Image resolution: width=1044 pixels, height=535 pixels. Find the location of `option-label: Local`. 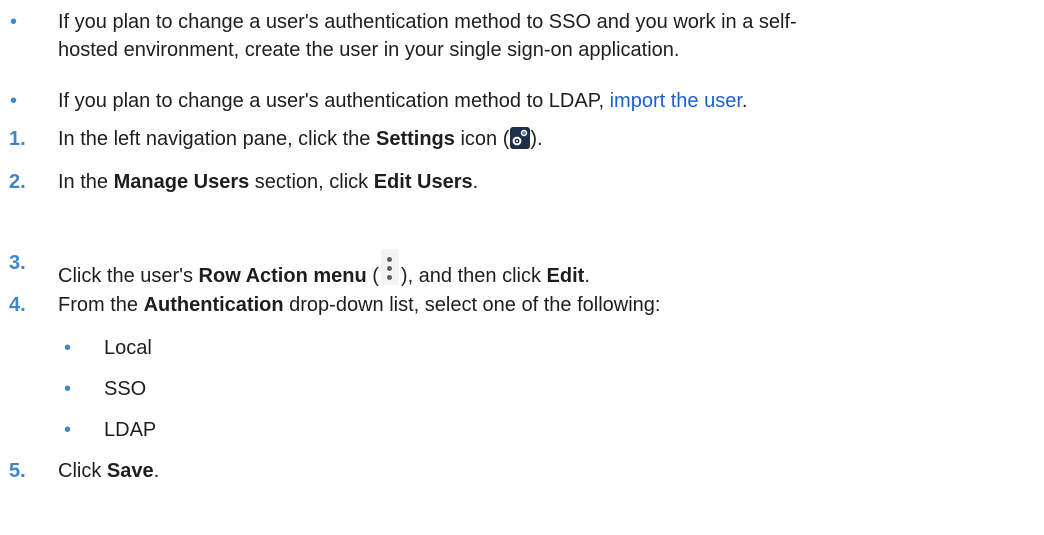

option-label: Local is located at coordinates (128, 348).